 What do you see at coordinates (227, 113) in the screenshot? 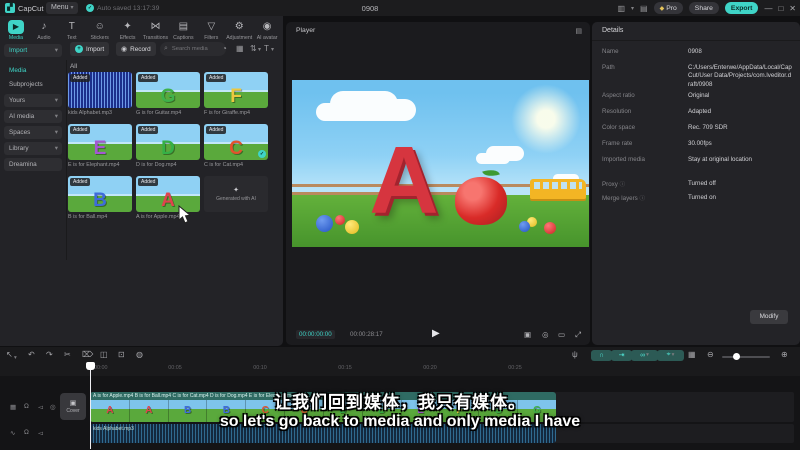
I see `media-item-name: F is for Giraffe.mp4` at bounding box center [227, 113].